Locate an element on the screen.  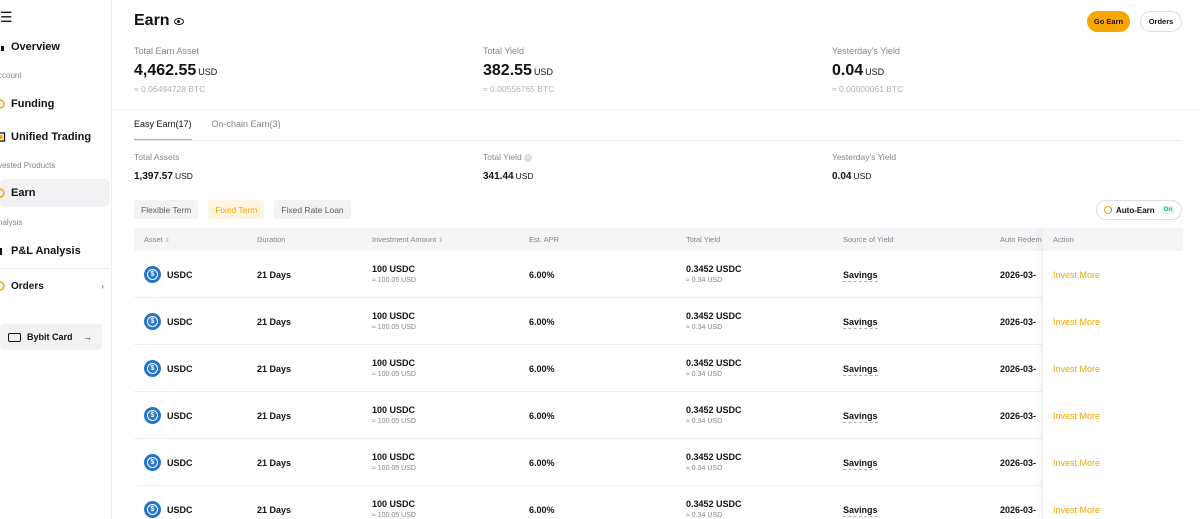
tab-easy-earn: Easy Earn(17) is located at coordinates (163, 130).